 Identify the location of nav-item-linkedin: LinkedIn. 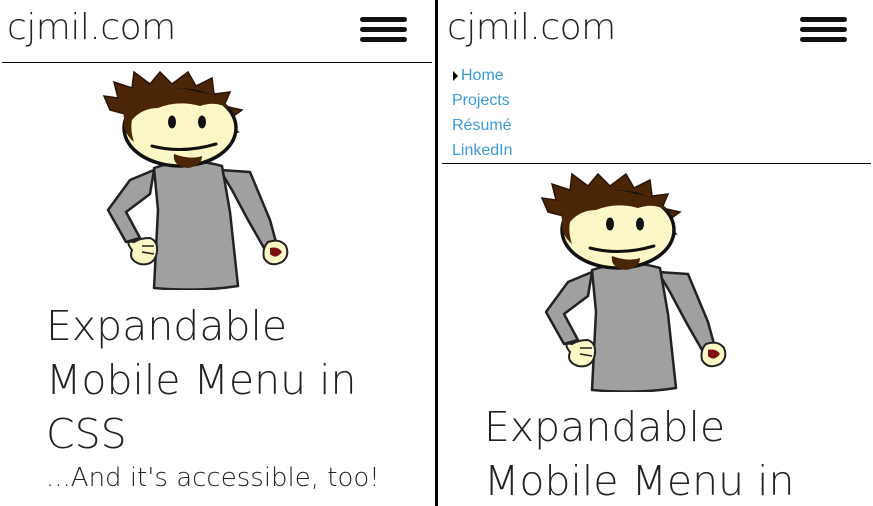
(656, 150).